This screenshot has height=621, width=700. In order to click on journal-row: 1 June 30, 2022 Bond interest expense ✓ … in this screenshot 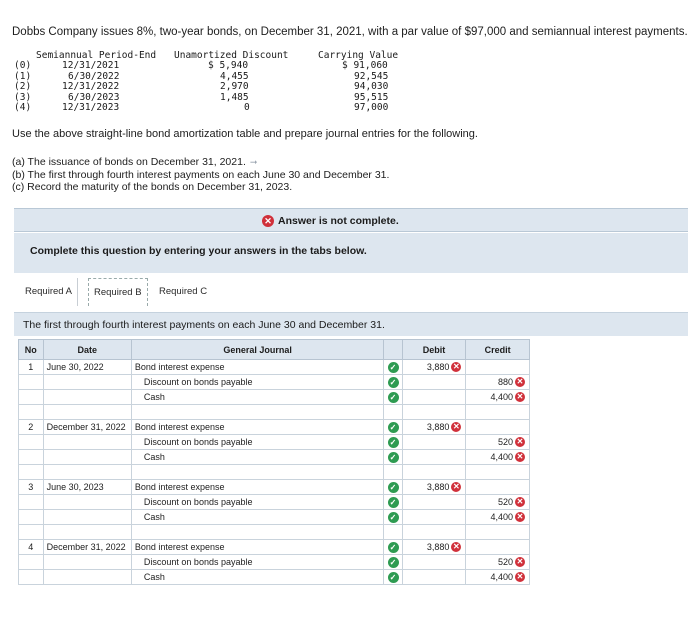, I will do `click(274, 367)`.